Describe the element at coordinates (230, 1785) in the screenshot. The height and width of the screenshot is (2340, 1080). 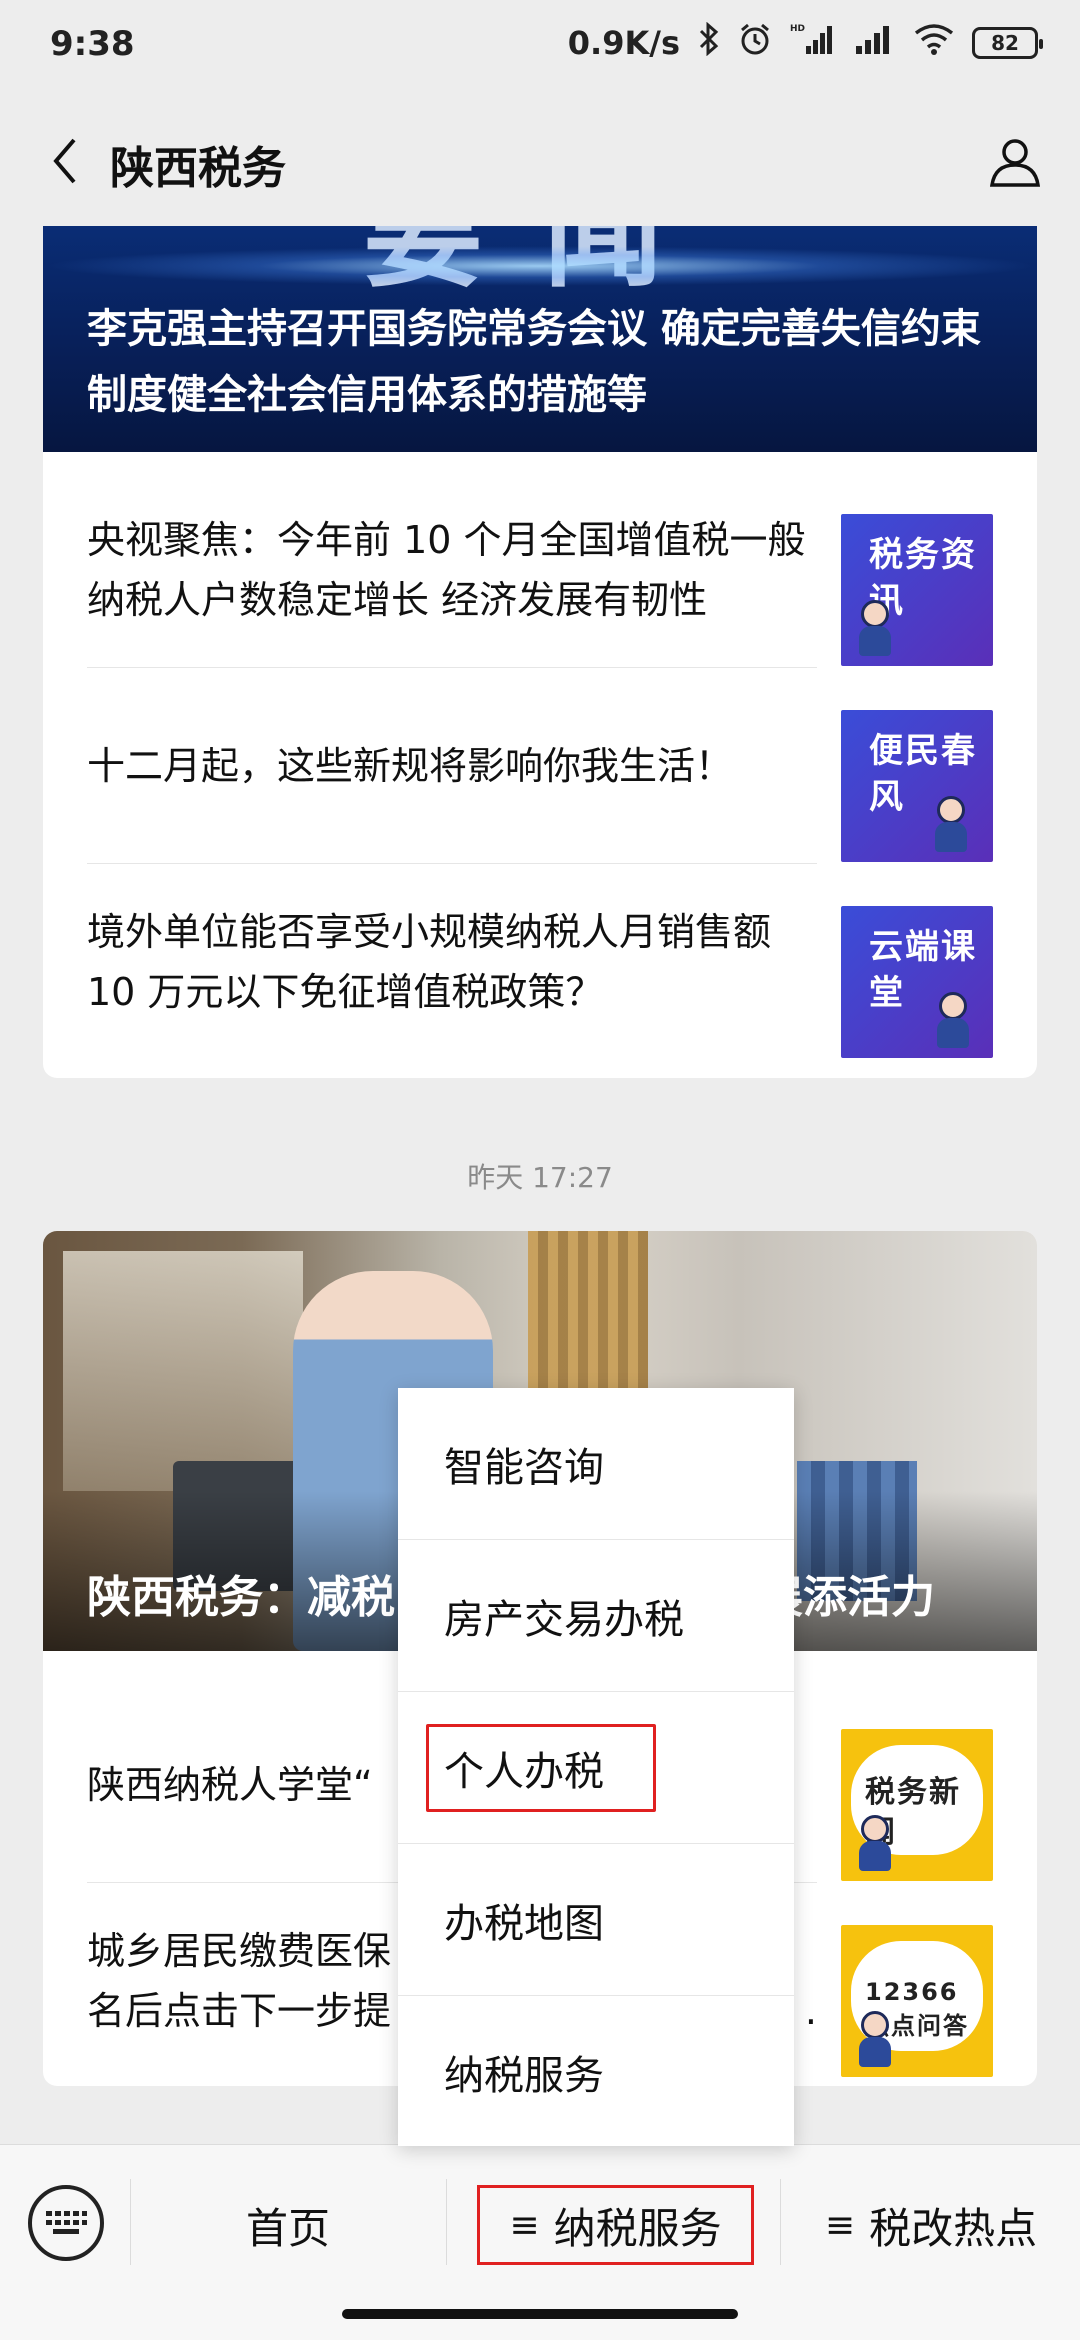
I see `article-title-left: 陕西纳税人学堂“` at that location.